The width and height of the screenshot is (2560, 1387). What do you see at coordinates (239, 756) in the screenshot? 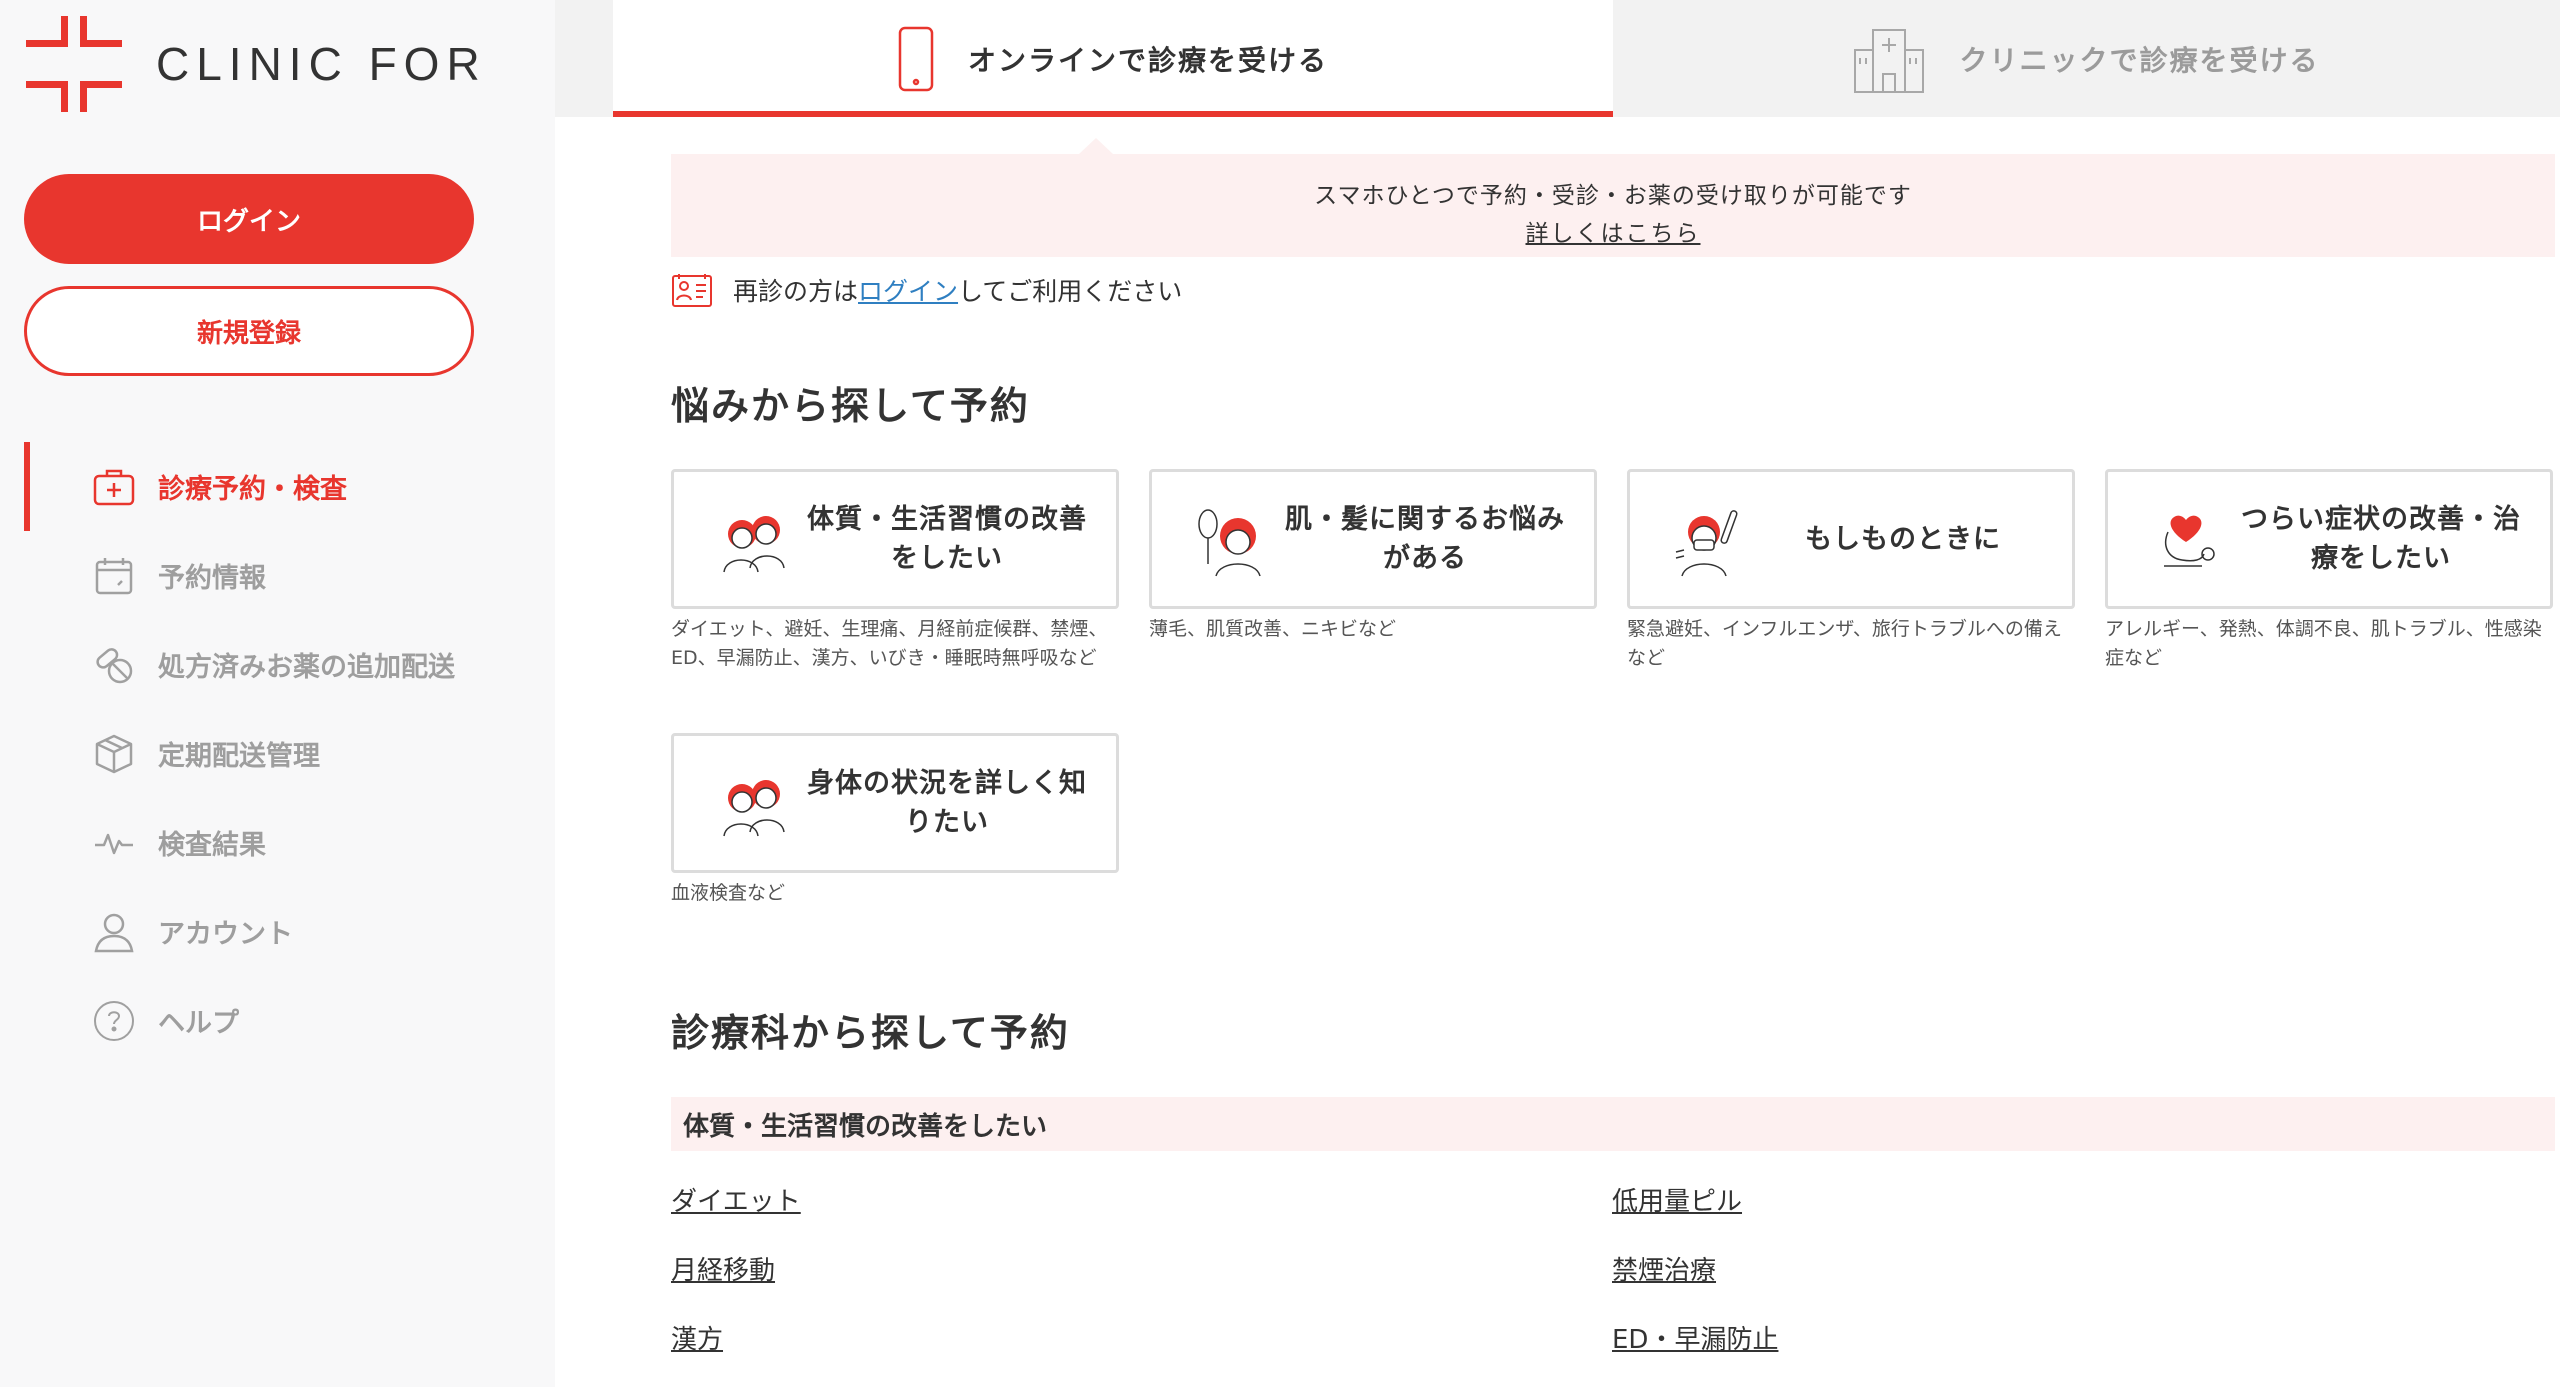
I see `nav-label: 定期配送管理` at bounding box center [239, 756].